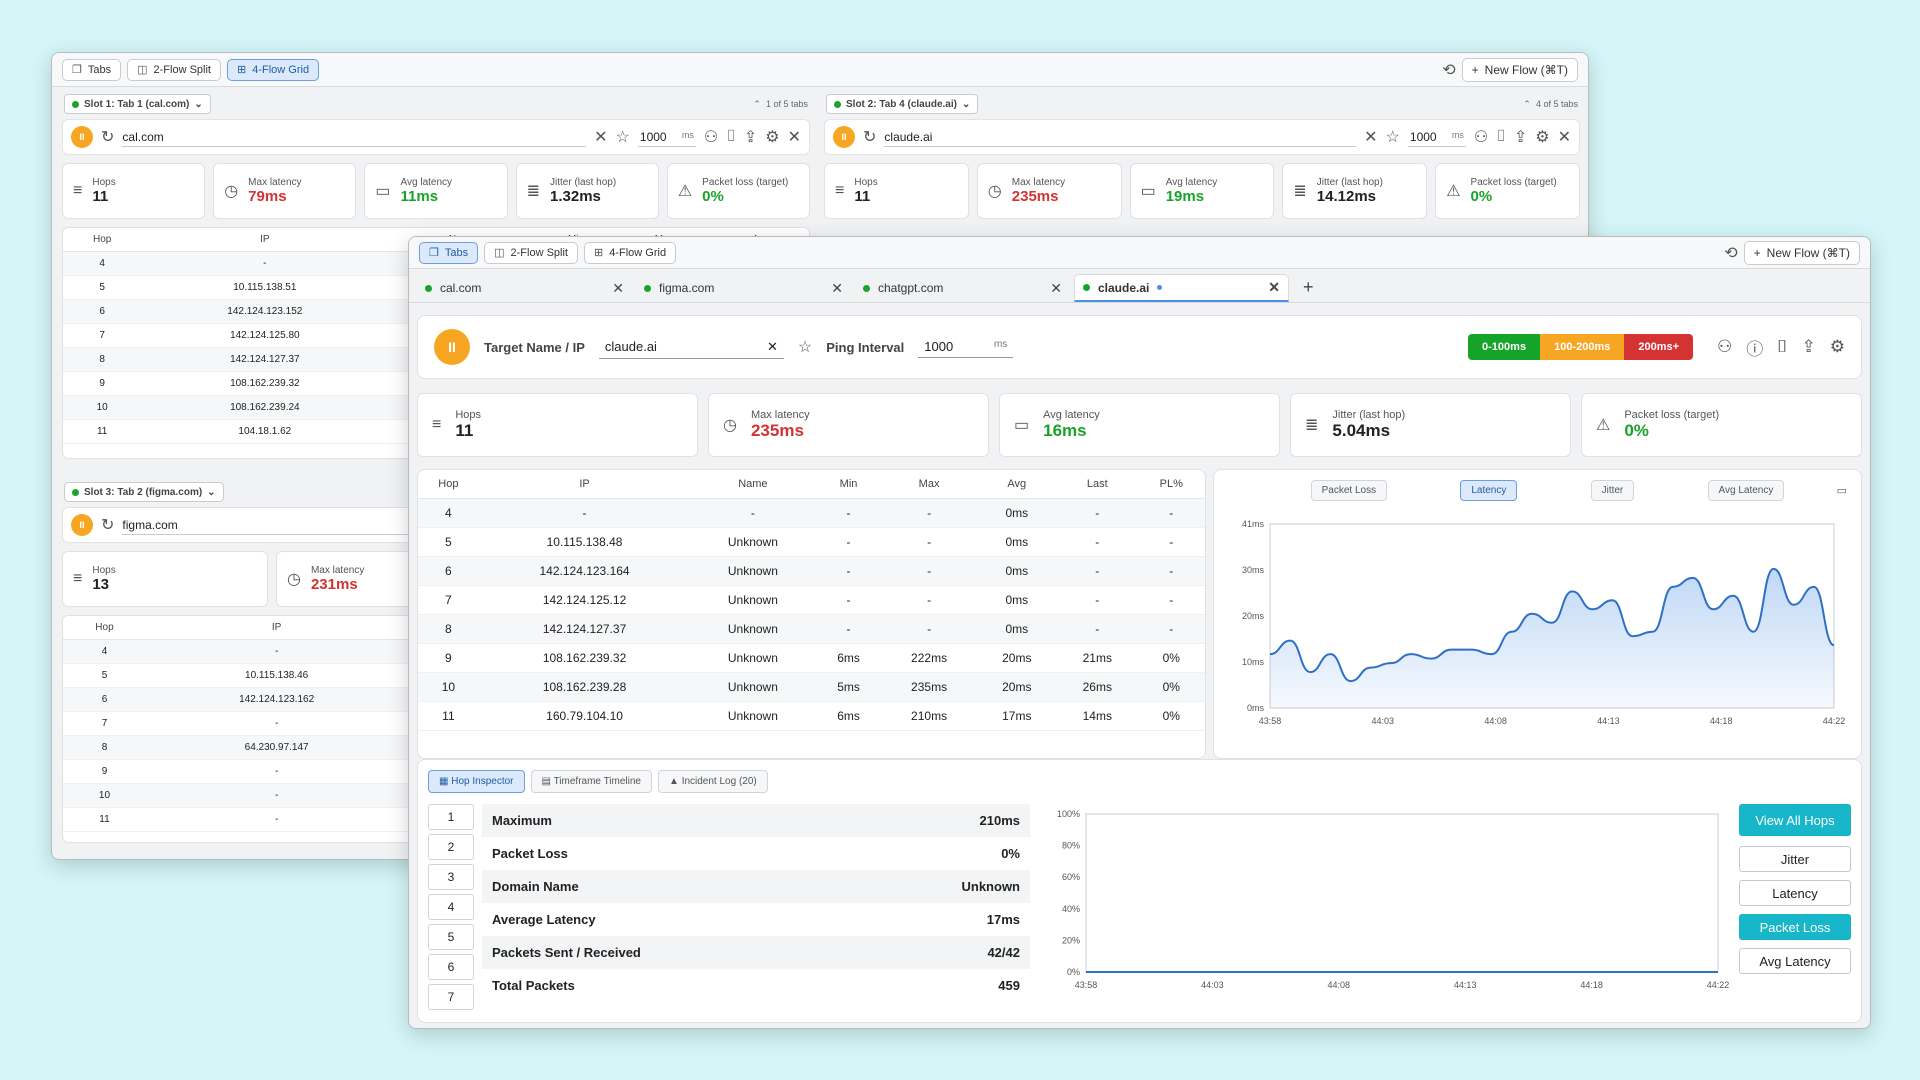 The height and width of the screenshot is (1080, 1920). What do you see at coordinates (691, 347) in the screenshot?
I see `target-input: claude.ai ✕` at bounding box center [691, 347].